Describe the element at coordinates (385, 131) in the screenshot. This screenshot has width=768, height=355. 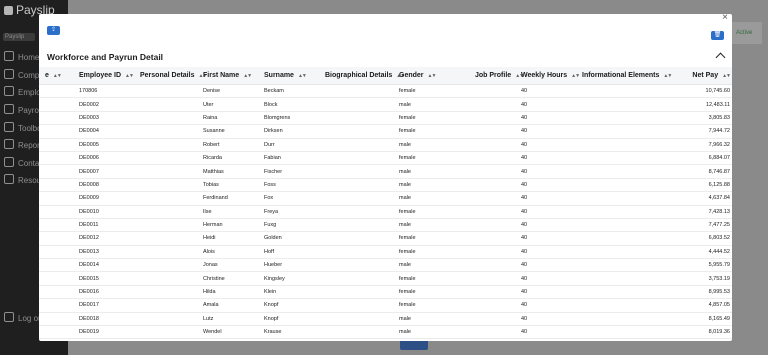
I see `table-row: DE0004 Susanne Dirksen female 40 7,944.72` at that location.